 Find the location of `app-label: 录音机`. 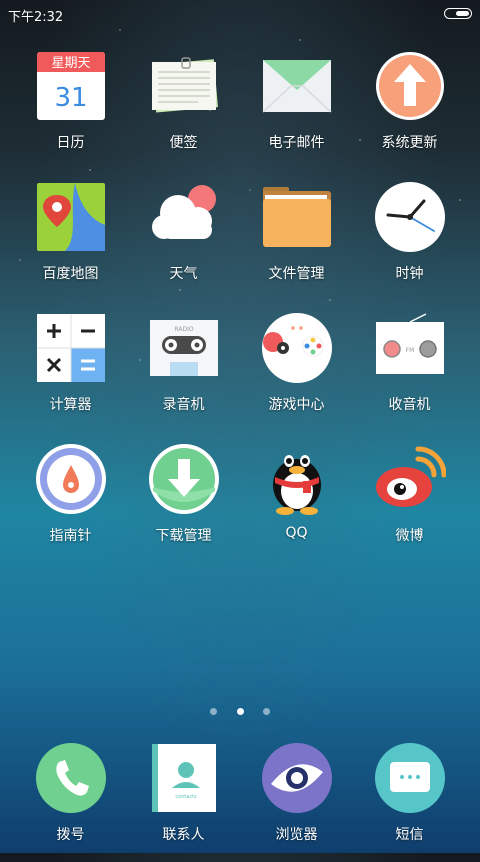

app-label: 录音机 is located at coordinates (183, 405).